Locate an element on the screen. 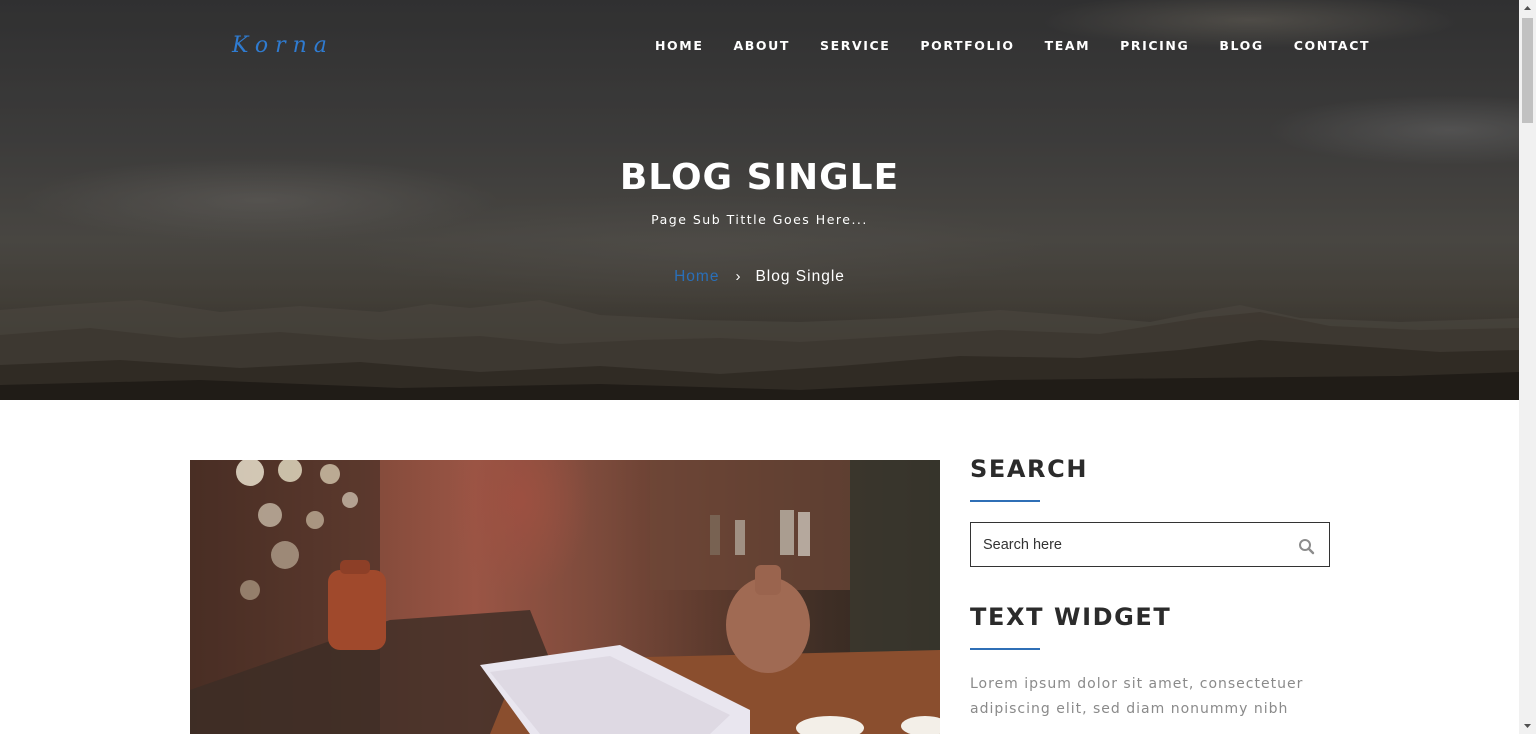 This screenshot has height=739, width=1536. nav-item-home: HOME is located at coordinates (679, 45).